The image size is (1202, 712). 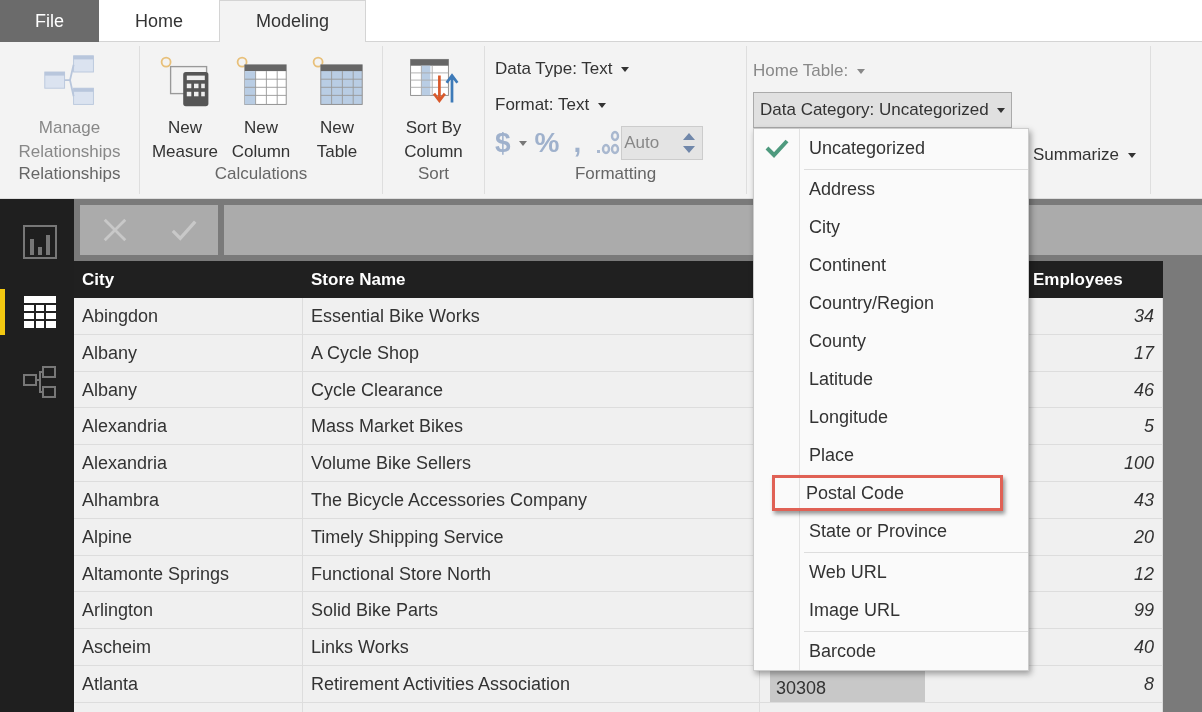 What do you see at coordinates (887, 493) in the screenshot?
I see `menu-item: Postal Code` at bounding box center [887, 493].